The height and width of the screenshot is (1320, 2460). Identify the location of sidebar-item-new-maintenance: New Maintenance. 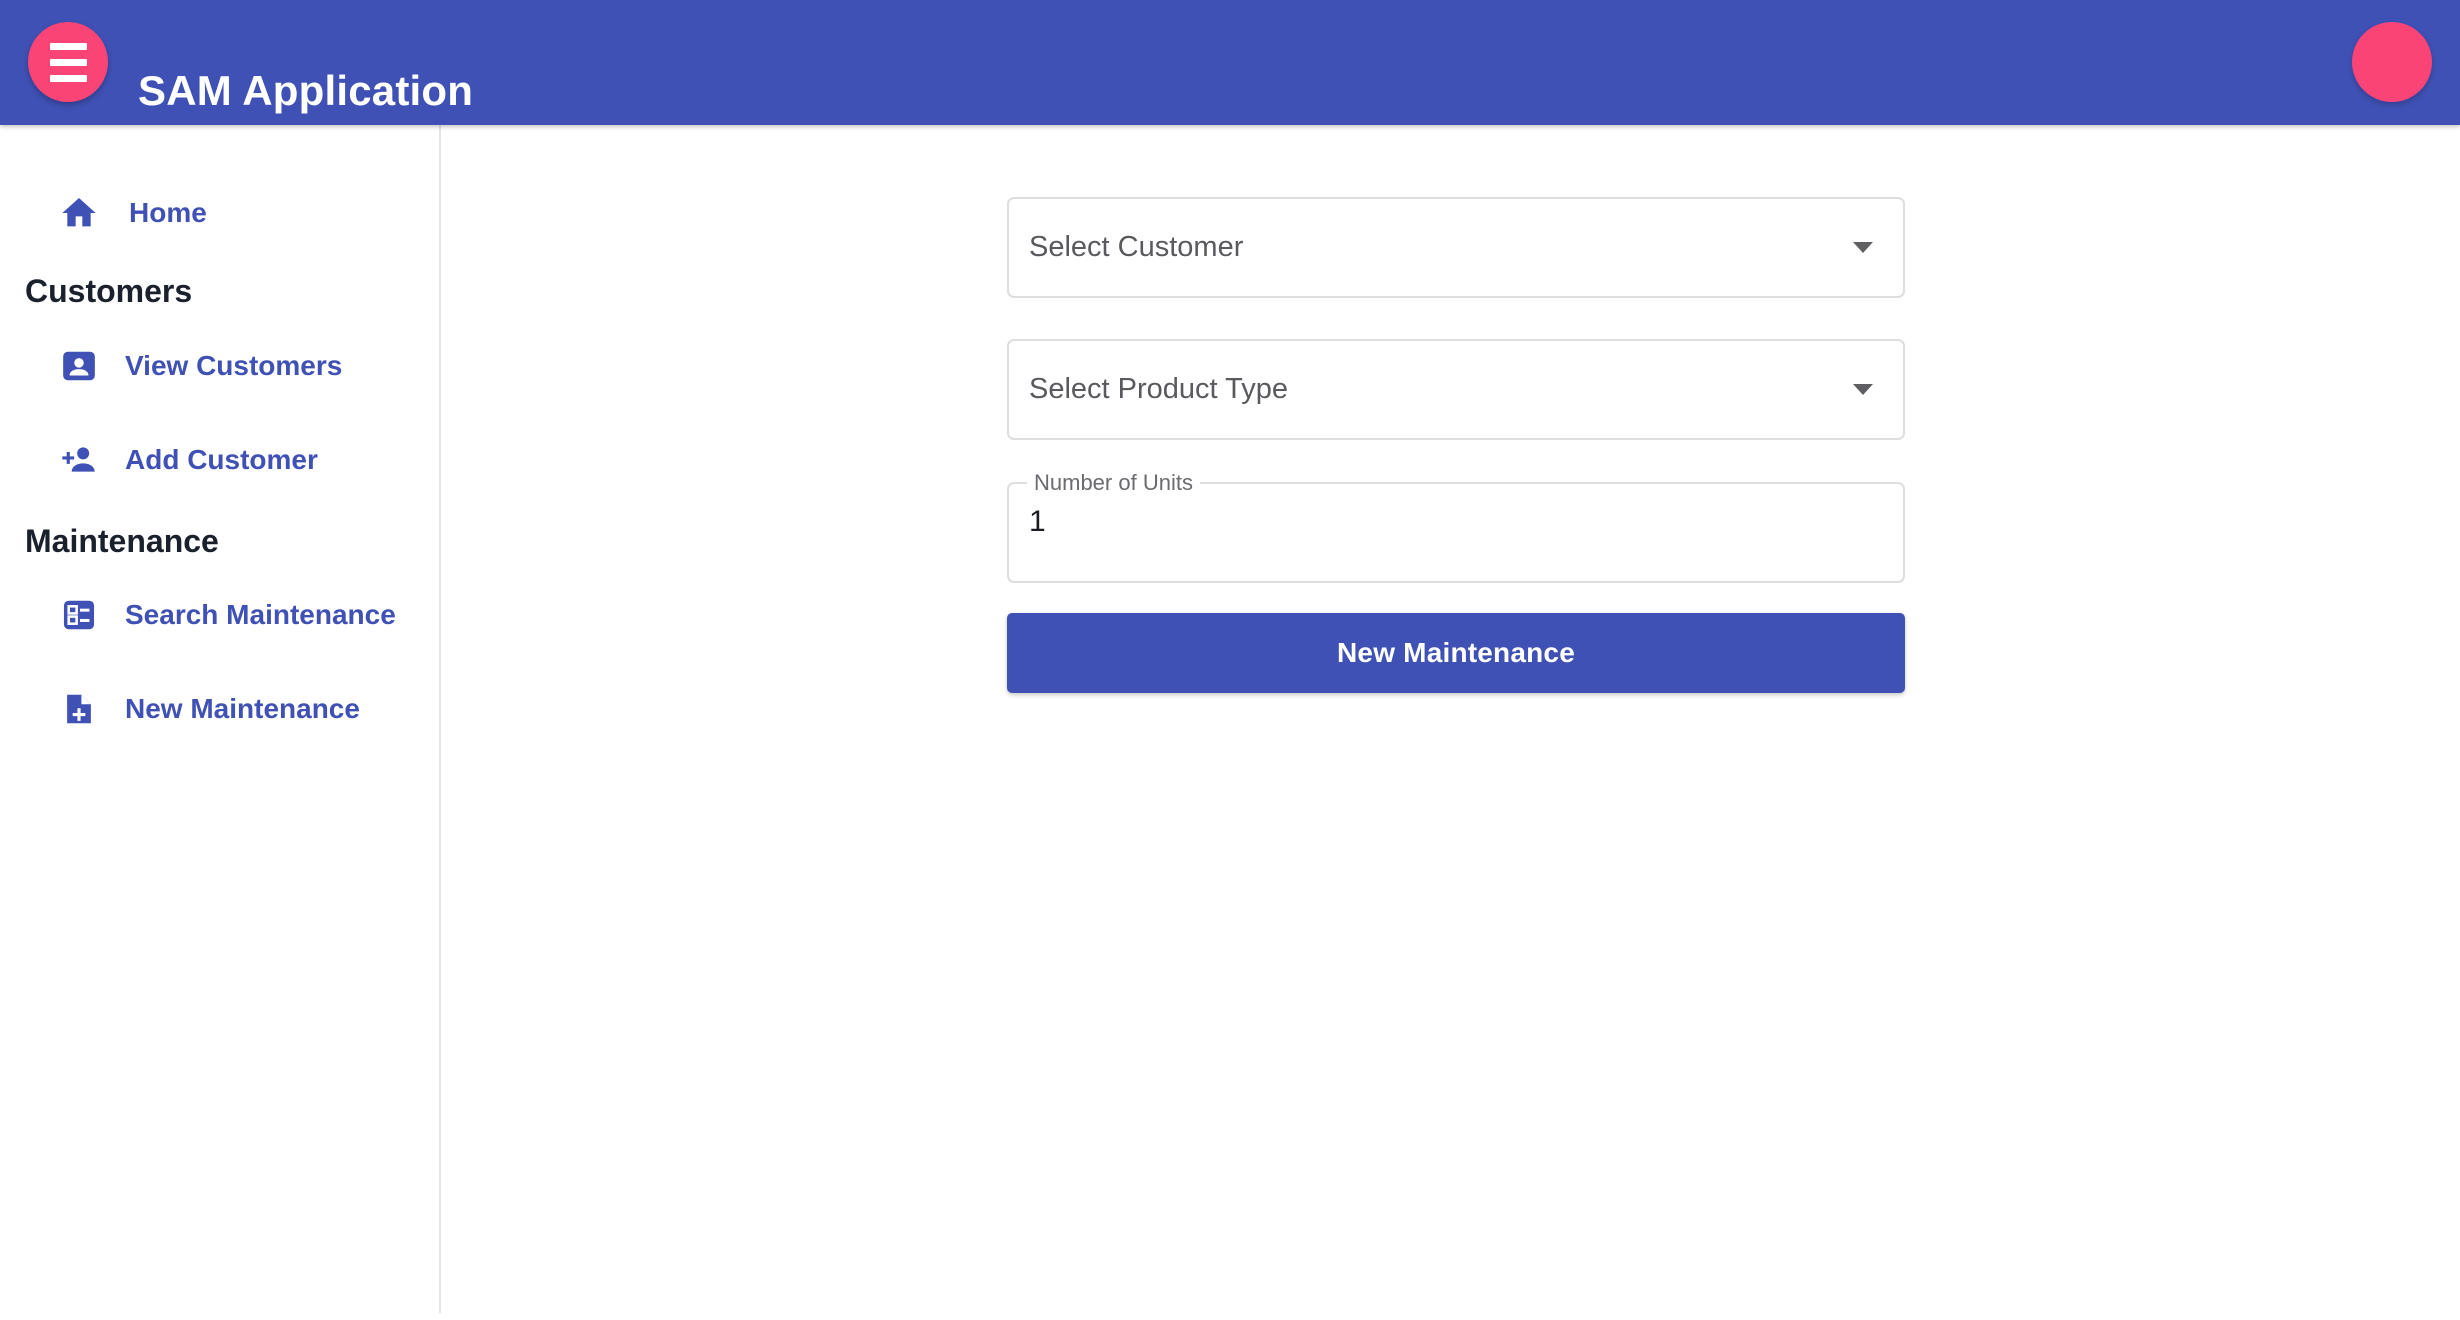
(219, 709).